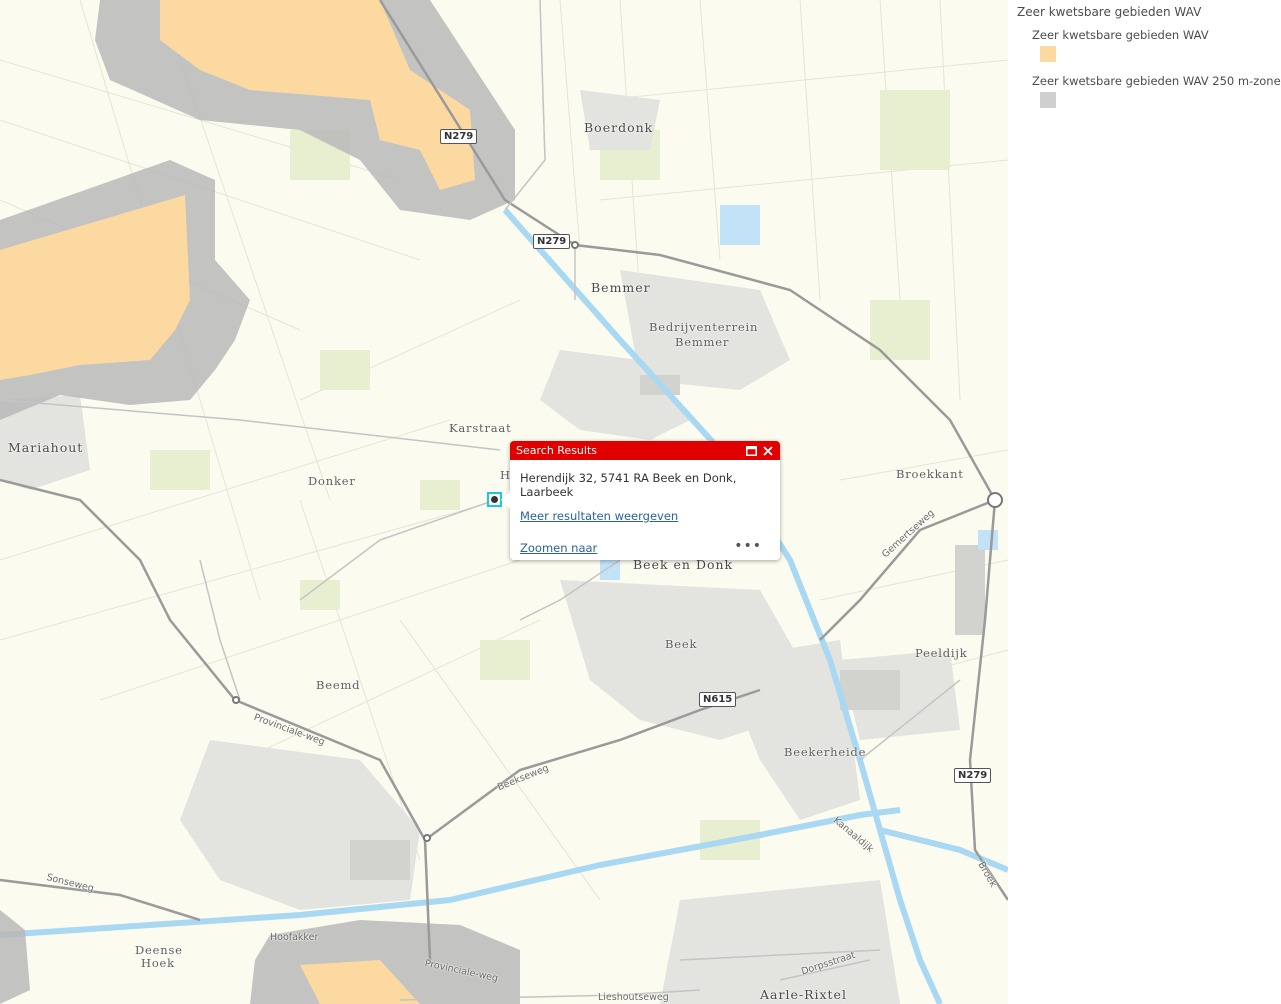  What do you see at coordinates (558, 548) in the screenshot?
I see `zoom-to-link: Zoomen naar` at bounding box center [558, 548].